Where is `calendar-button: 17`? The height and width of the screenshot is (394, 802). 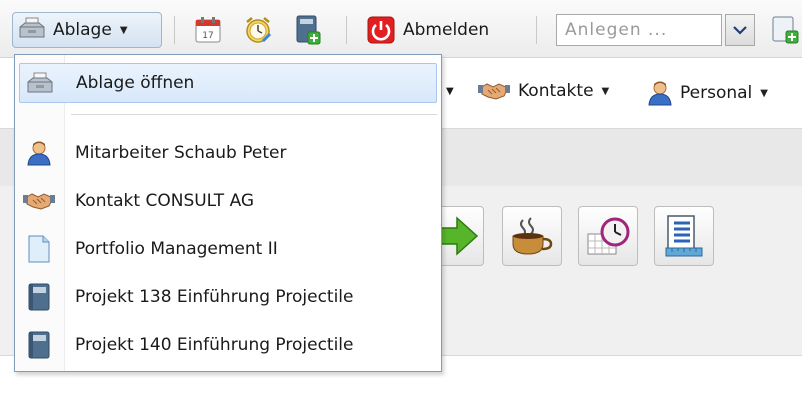
calendar-button: 17 is located at coordinates (208, 30).